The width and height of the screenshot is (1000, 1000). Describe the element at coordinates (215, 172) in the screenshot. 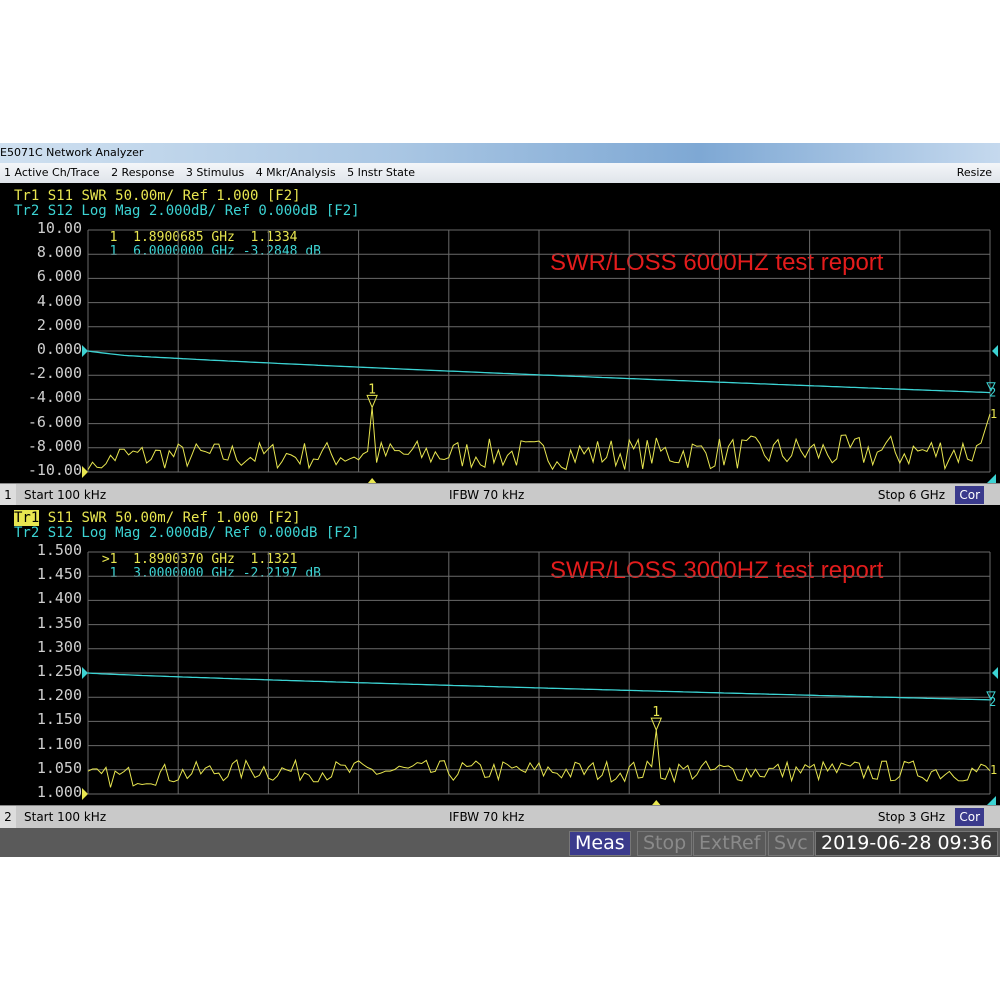

I see `menu-stimulus: 3 Stimulus` at that location.